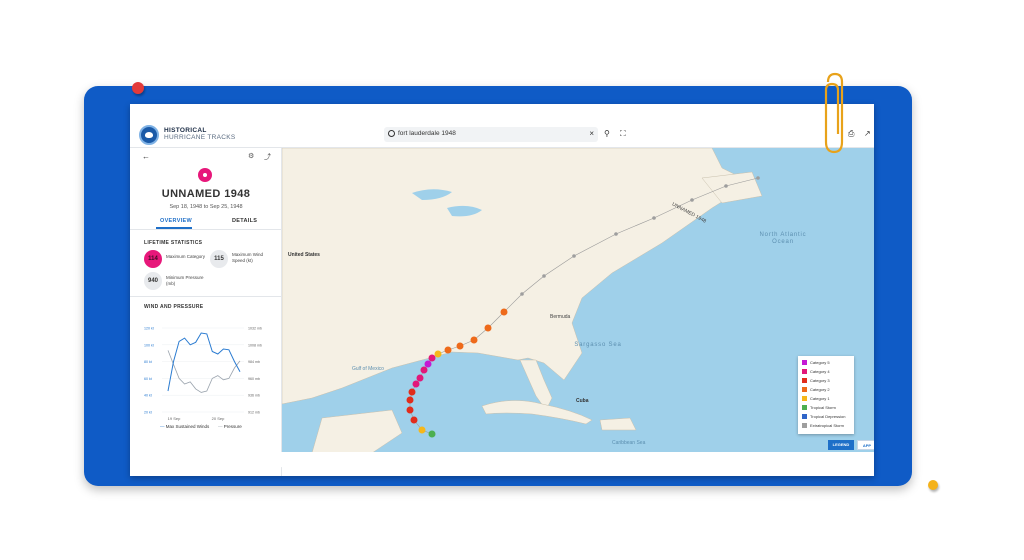  I want to click on y-tick-label: 100 kt, so click(149, 345).